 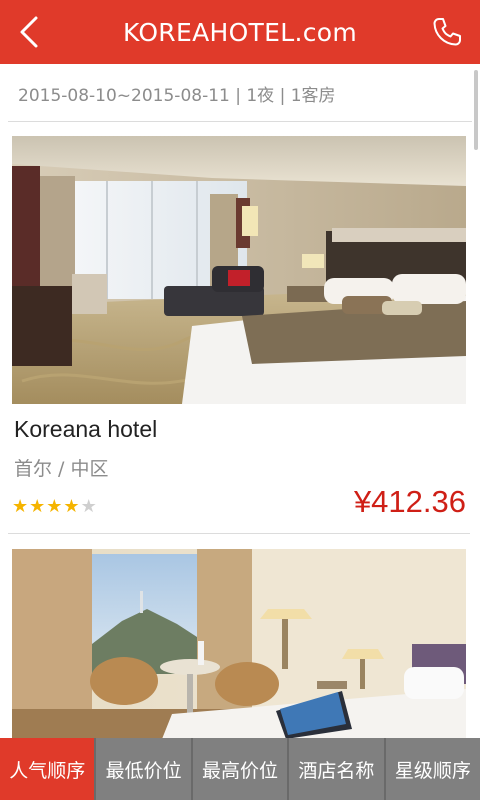 I want to click on chevron-left-icon, so click(x=29, y=32).